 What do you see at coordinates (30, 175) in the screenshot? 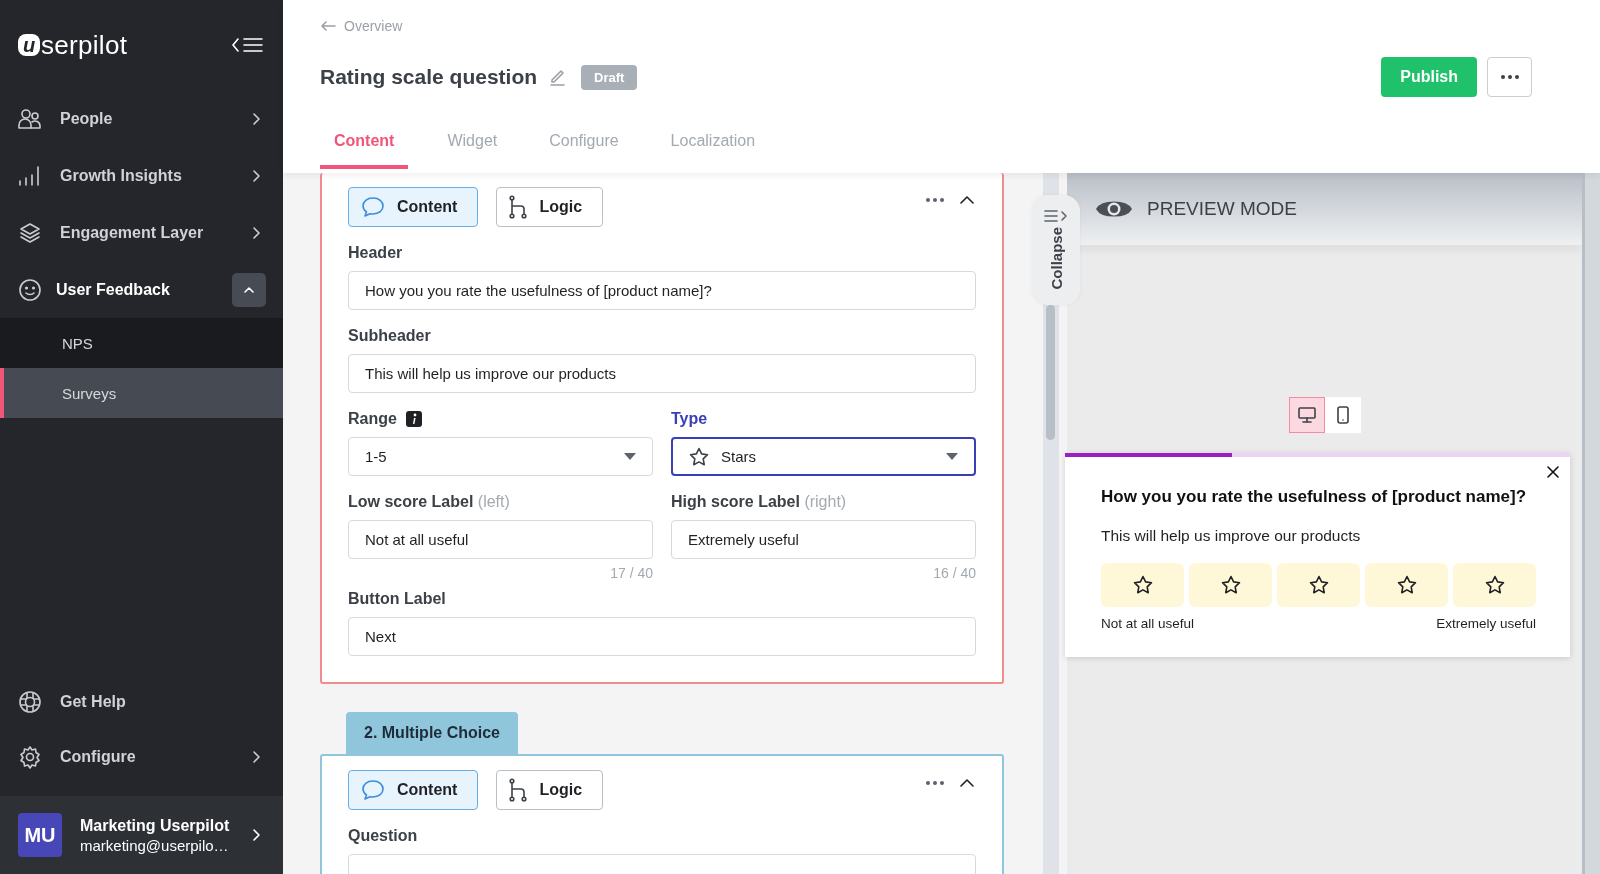
I see `bar-chart-icon` at bounding box center [30, 175].